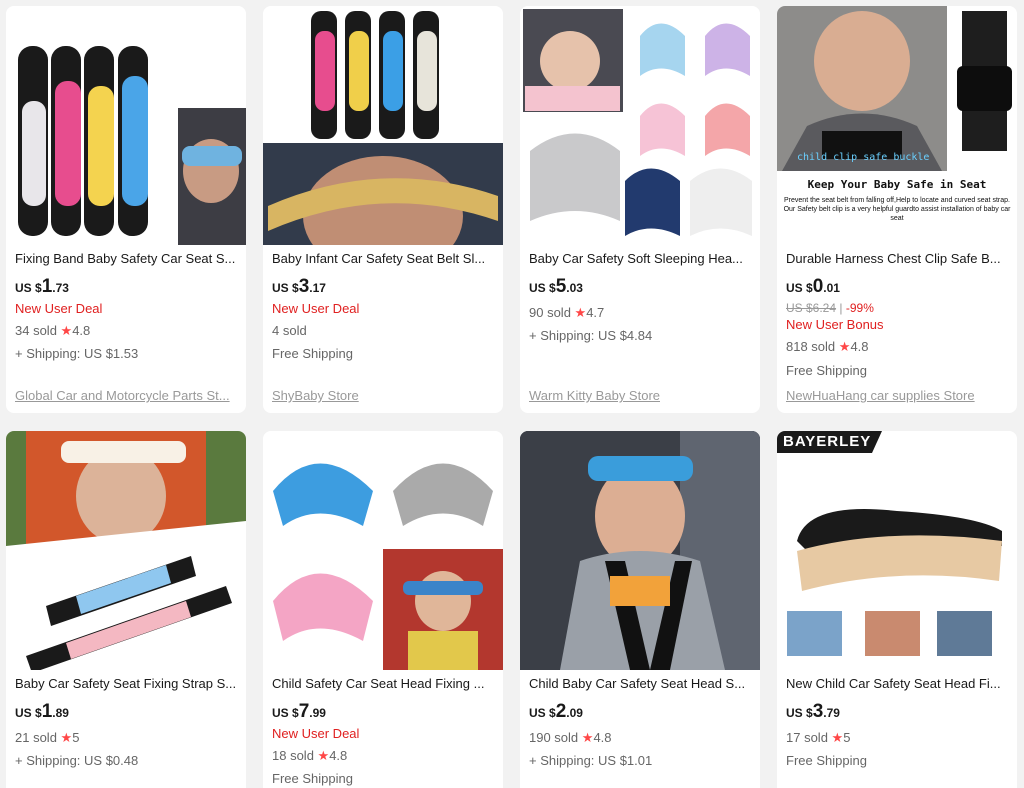  Describe the element at coordinates (813, 286) in the screenshot. I see `product-price: US $0.01` at that location.